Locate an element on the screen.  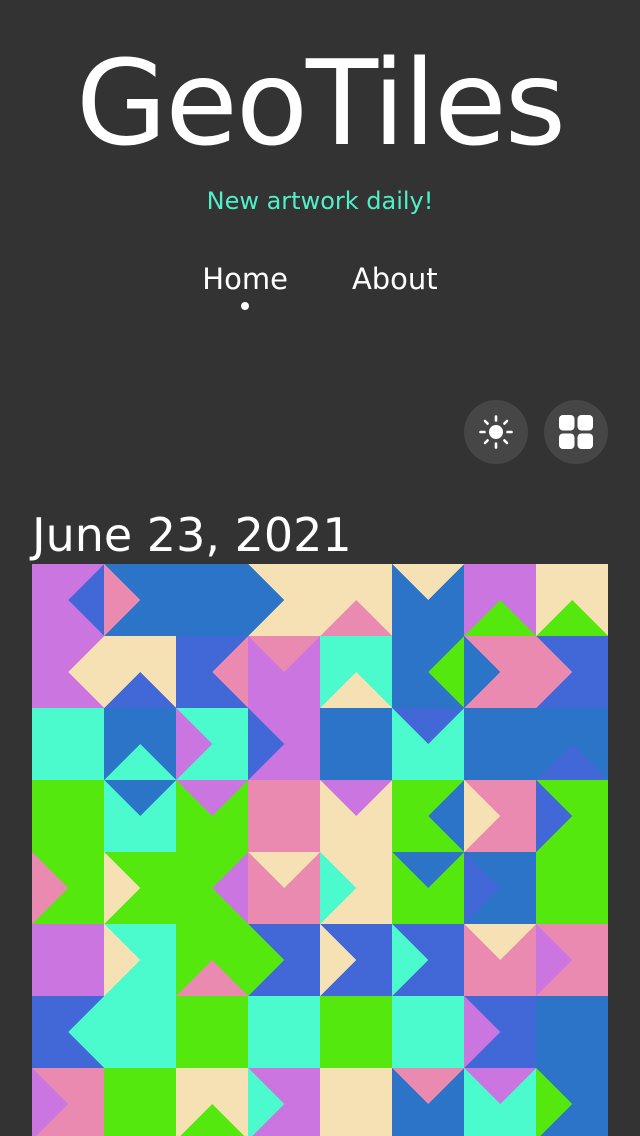
theme-toggle-button is located at coordinates (496, 432).